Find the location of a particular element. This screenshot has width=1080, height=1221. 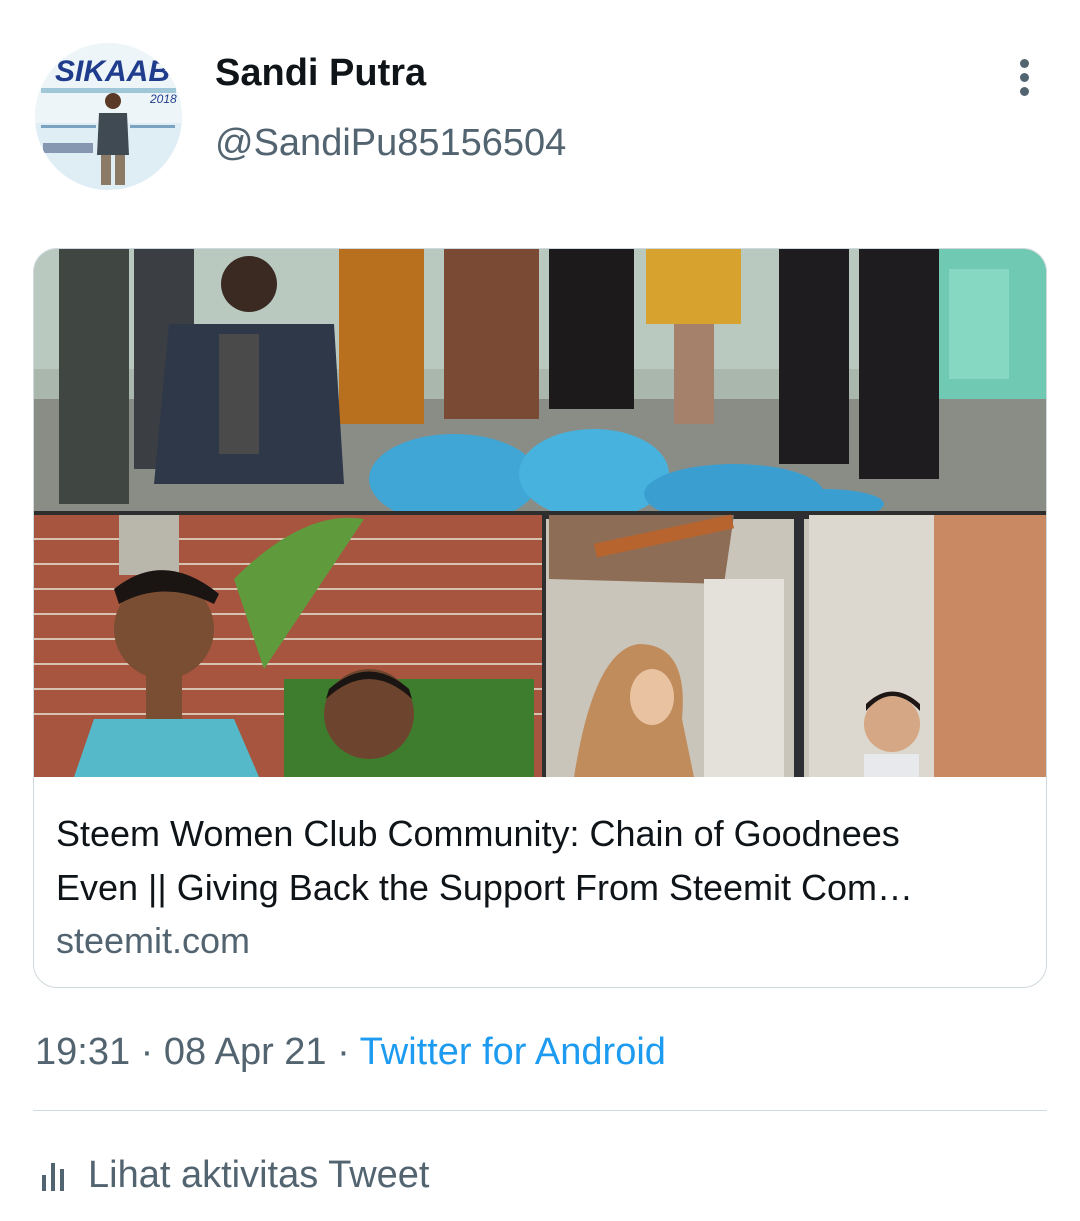

link-preview-domain: steemit.com is located at coordinates (153, 940).